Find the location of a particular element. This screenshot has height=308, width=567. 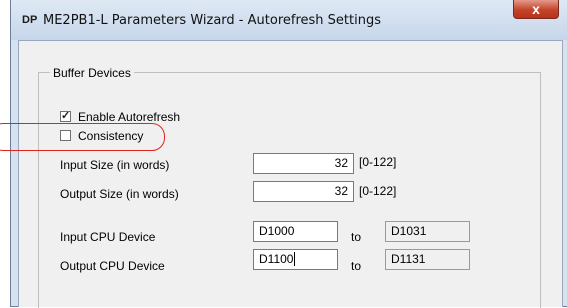

input-cpu-device-label: Input CPU Device is located at coordinates (108, 237).